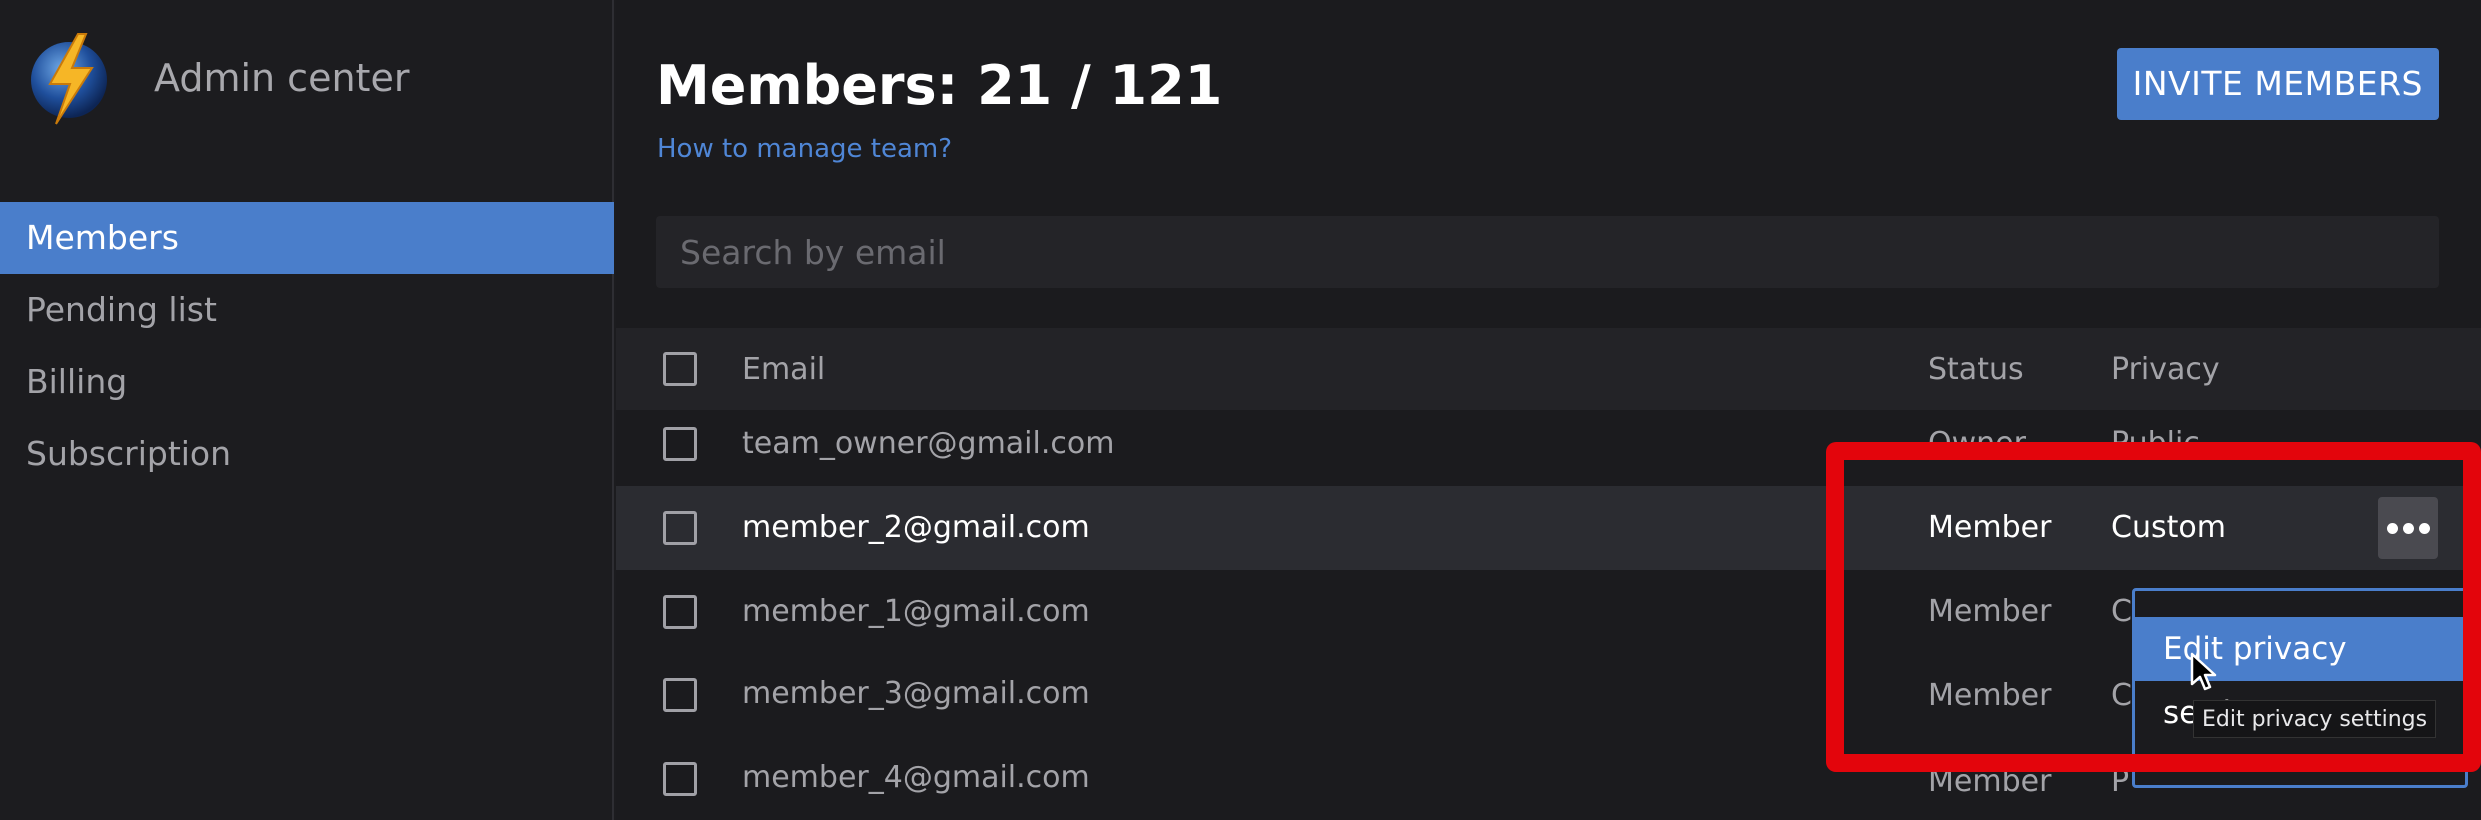 The width and height of the screenshot is (2481, 820). Describe the element at coordinates (307, 310) in the screenshot. I see `sidebar-item-pending-list: Pending list` at that location.